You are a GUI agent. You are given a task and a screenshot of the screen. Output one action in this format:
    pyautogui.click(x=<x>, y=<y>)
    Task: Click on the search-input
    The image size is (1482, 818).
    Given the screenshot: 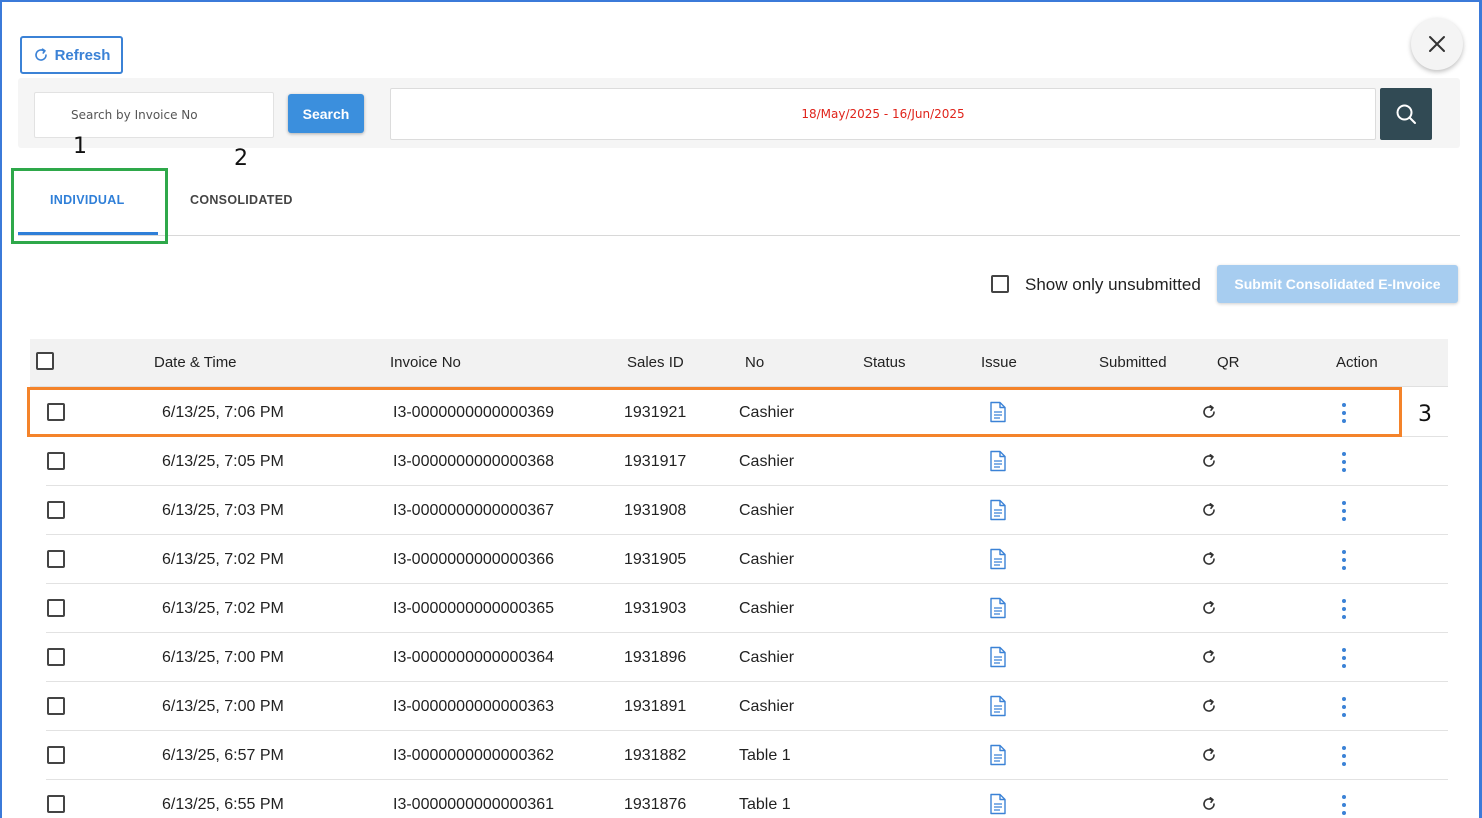 What is the action you would take?
    pyautogui.click(x=154, y=115)
    